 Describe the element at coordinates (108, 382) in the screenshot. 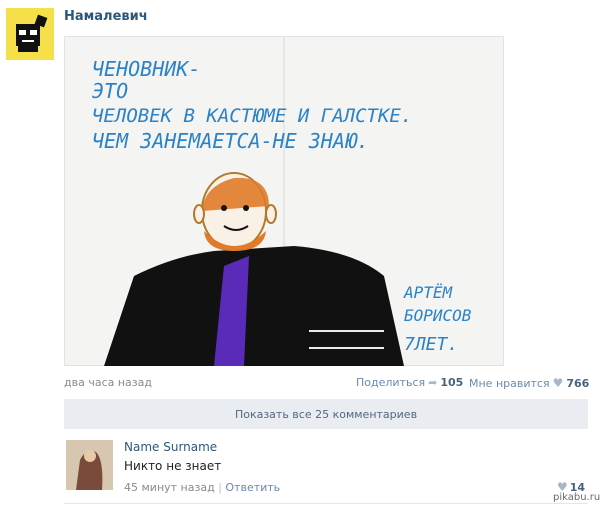

I see `post-time: два часа назад` at that location.